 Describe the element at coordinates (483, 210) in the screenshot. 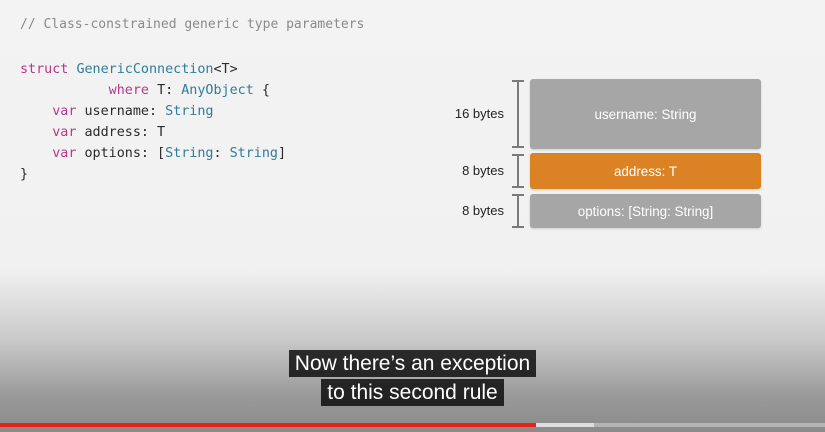

I see `size-label-options: 8 bytes` at that location.